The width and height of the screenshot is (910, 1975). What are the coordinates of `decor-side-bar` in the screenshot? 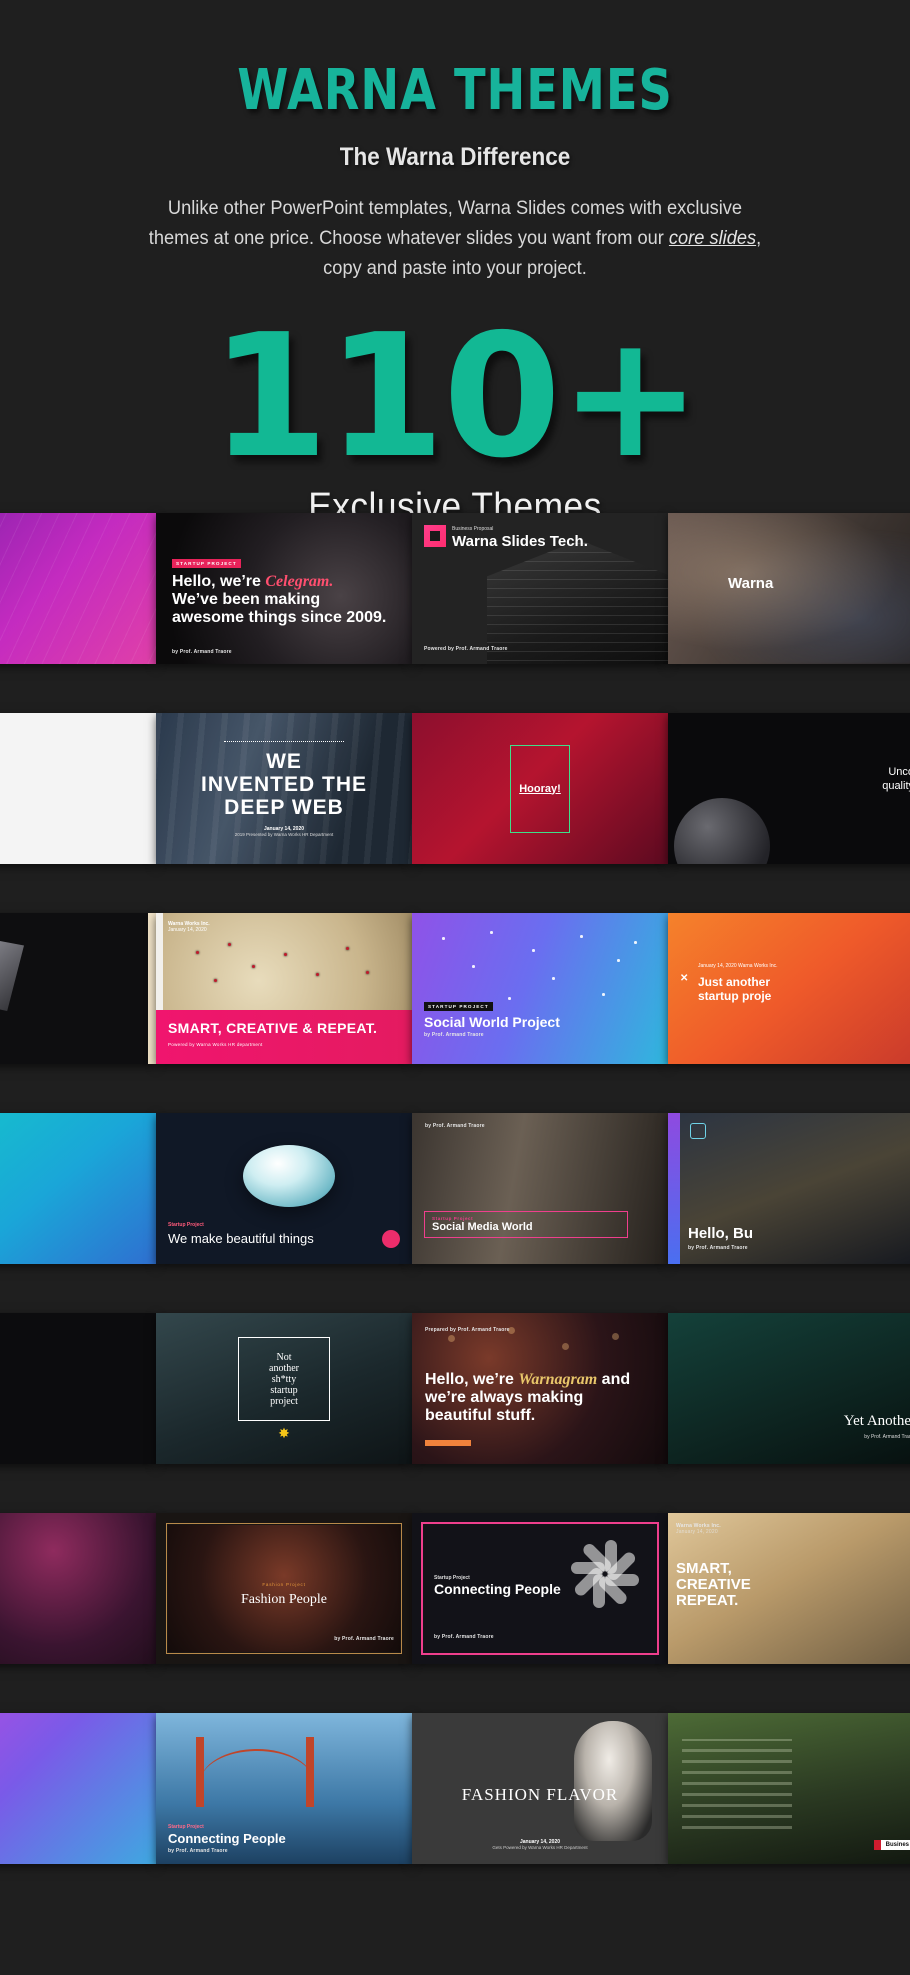 It's located at (674, 1188).